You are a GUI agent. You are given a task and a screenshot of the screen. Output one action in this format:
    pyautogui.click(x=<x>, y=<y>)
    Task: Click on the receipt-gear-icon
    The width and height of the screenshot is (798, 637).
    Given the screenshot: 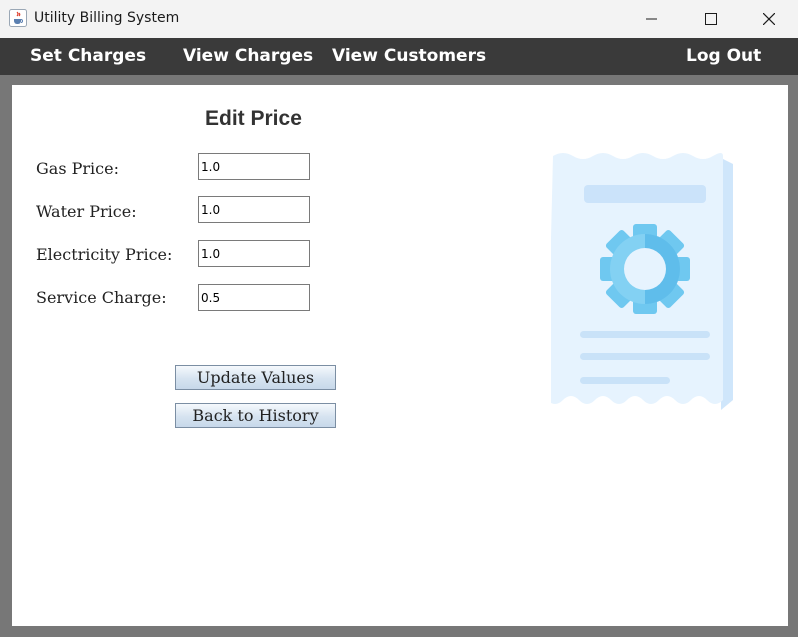 What is the action you would take?
    pyautogui.click(x=642, y=281)
    